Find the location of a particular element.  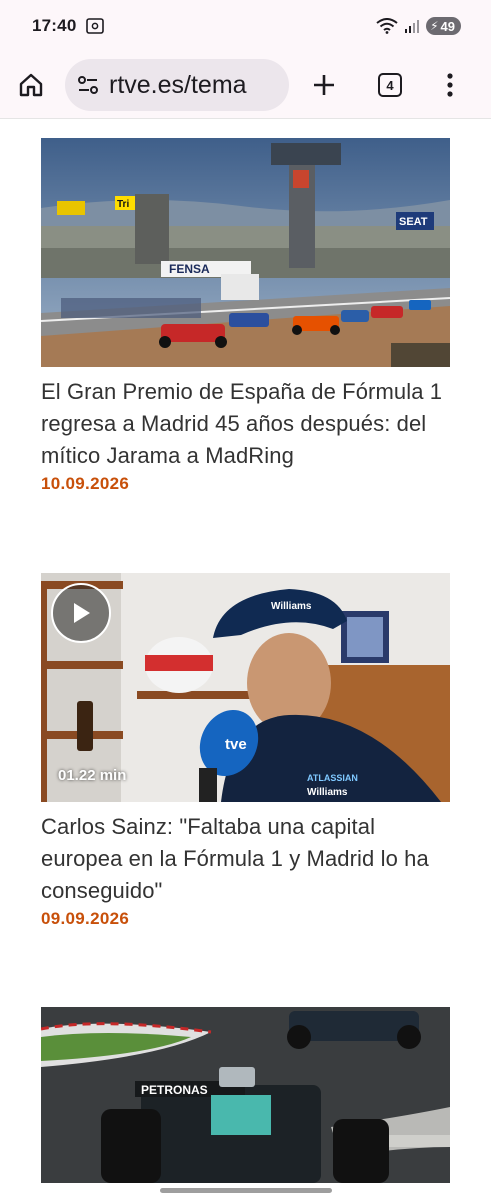

site-settings-icon is located at coordinates (88, 85).